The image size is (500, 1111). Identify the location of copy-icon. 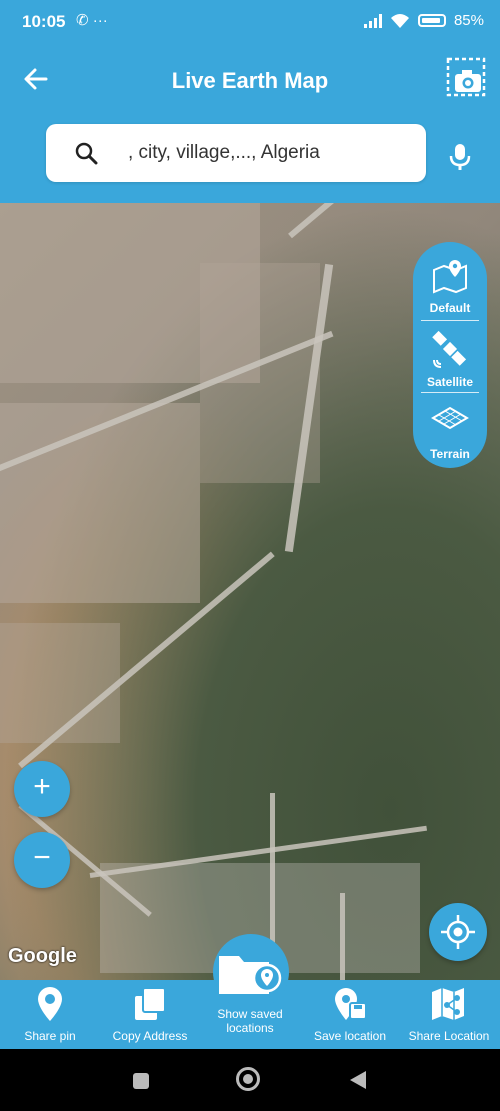
(150, 1003).